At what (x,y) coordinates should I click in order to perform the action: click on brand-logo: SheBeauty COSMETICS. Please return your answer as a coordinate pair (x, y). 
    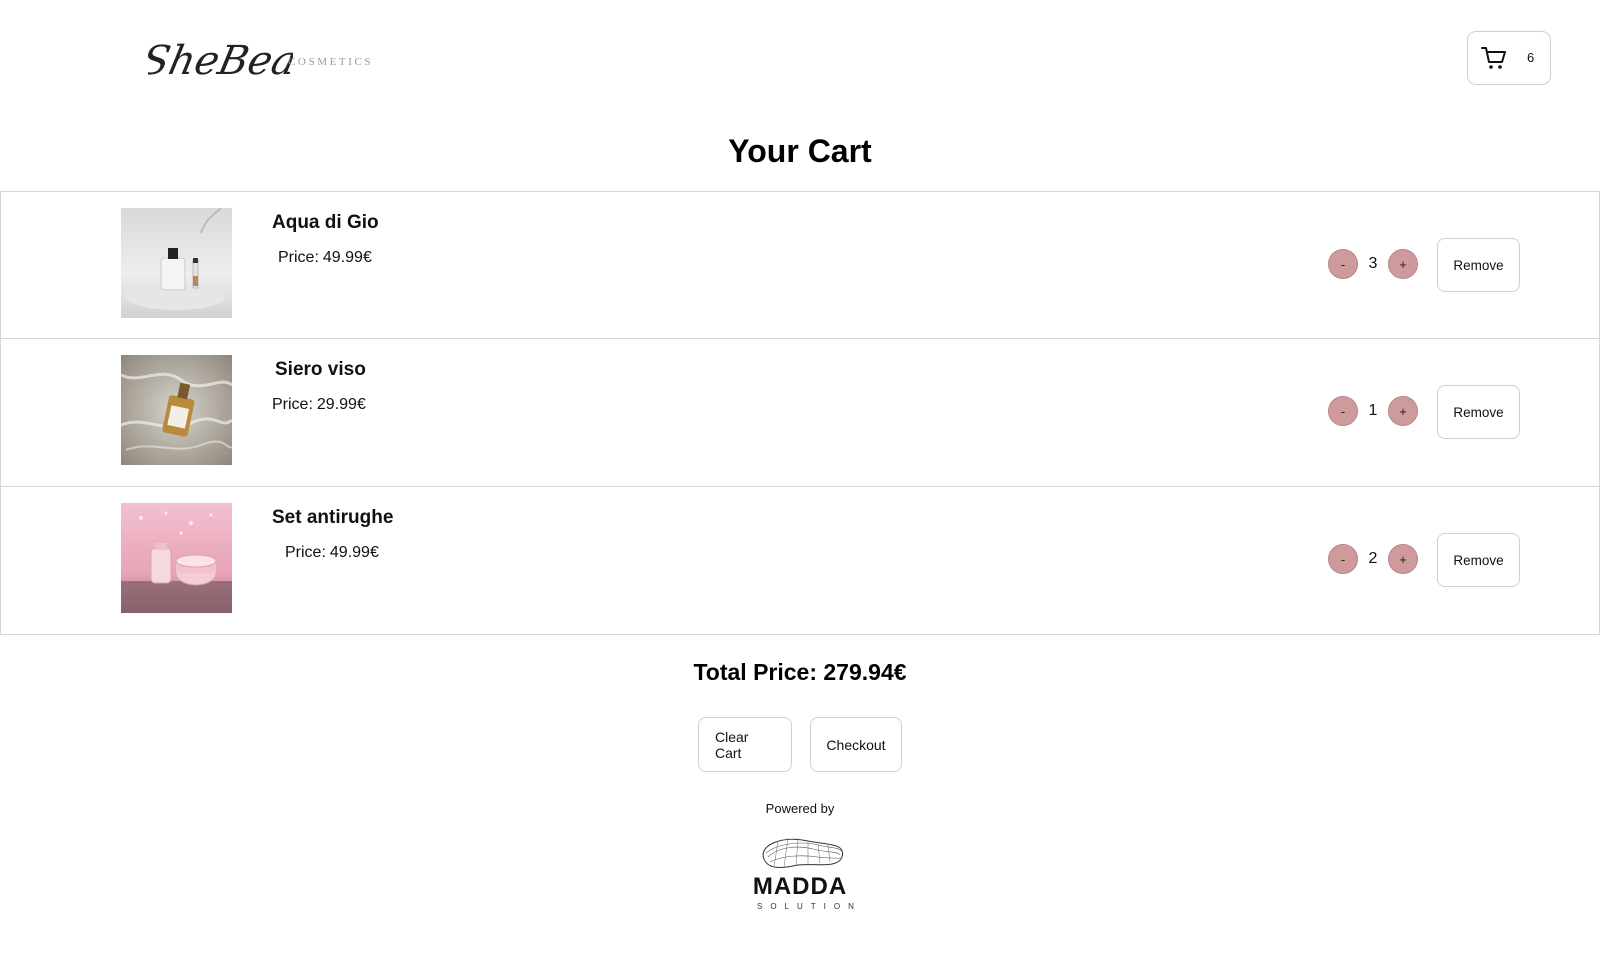
    Looking at the image, I should click on (263, 59).